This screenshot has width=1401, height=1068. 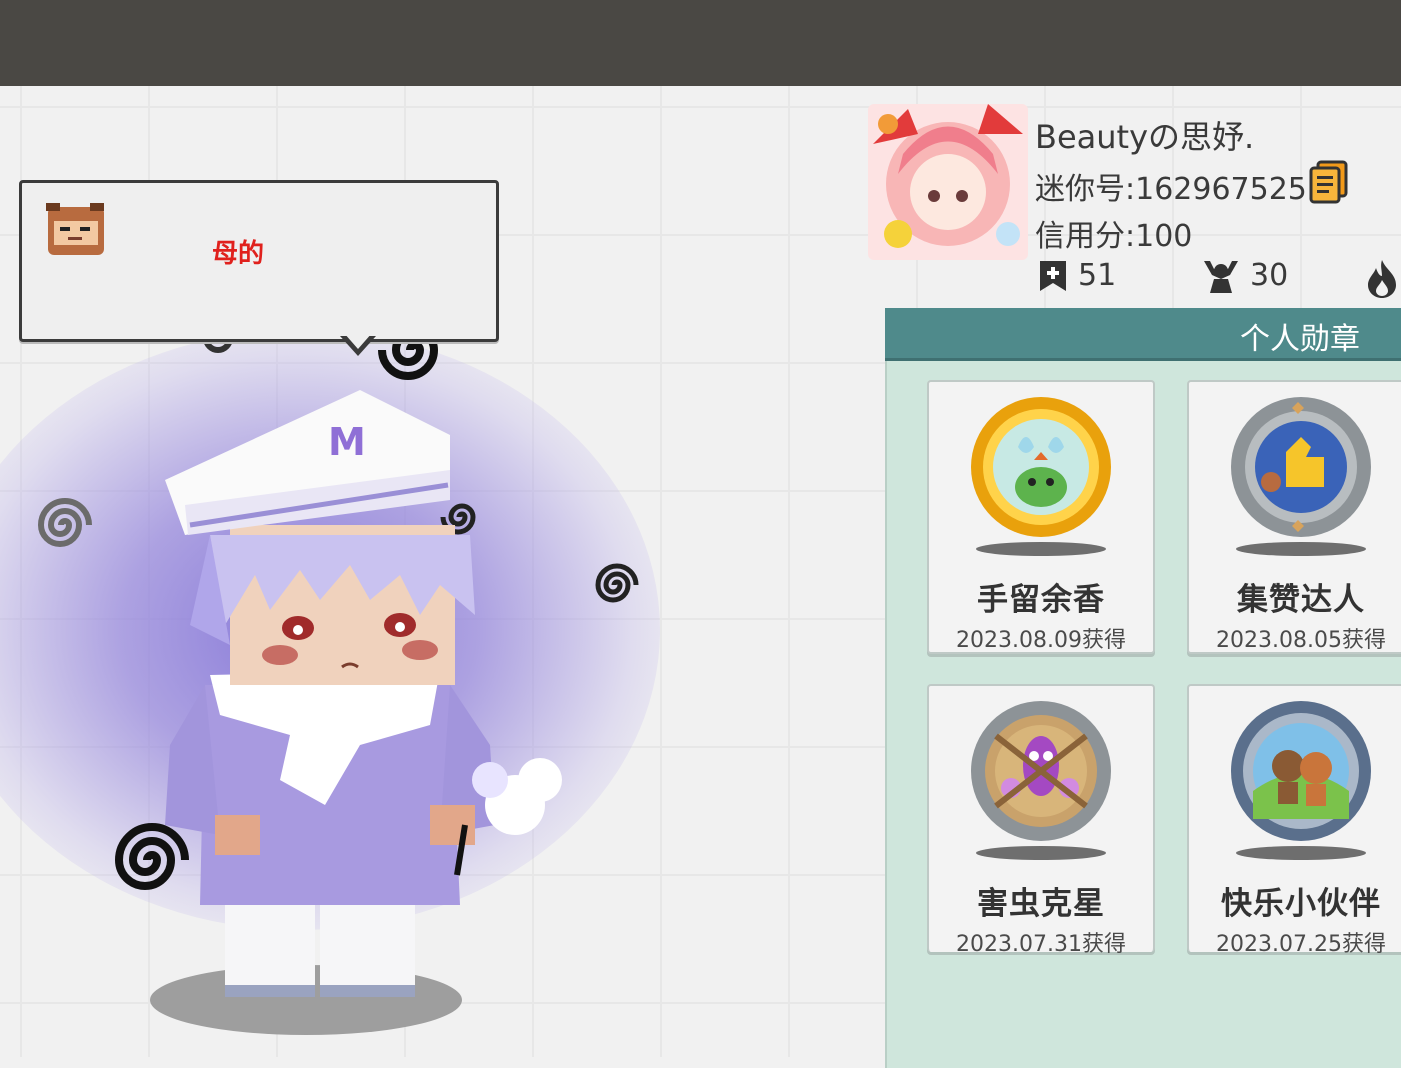 I want to click on fire-icon, so click(x=1382, y=278).